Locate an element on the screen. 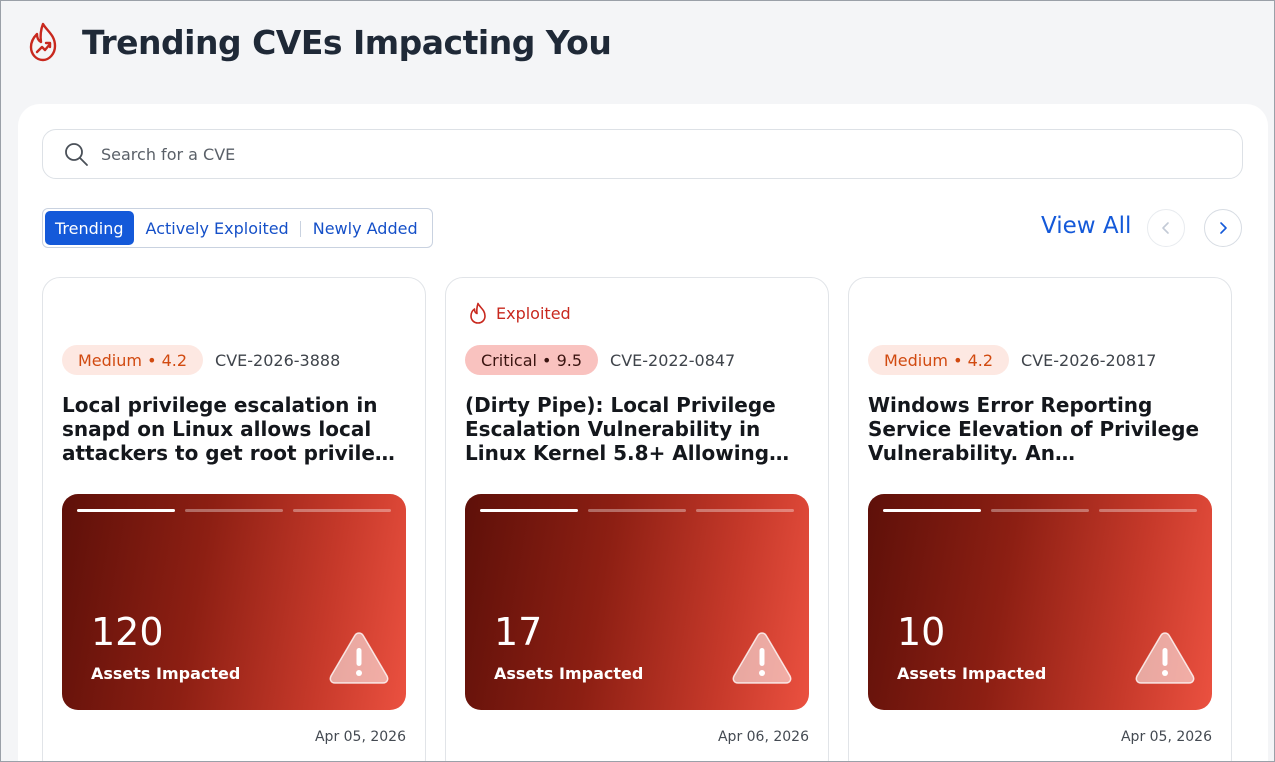 The image size is (1275, 762). view-all-link: View All is located at coordinates (1086, 226).